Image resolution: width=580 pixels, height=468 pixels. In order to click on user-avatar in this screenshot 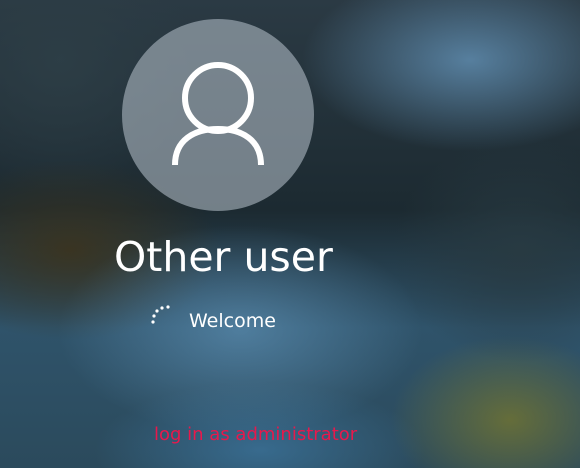, I will do `click(218, 115)`.